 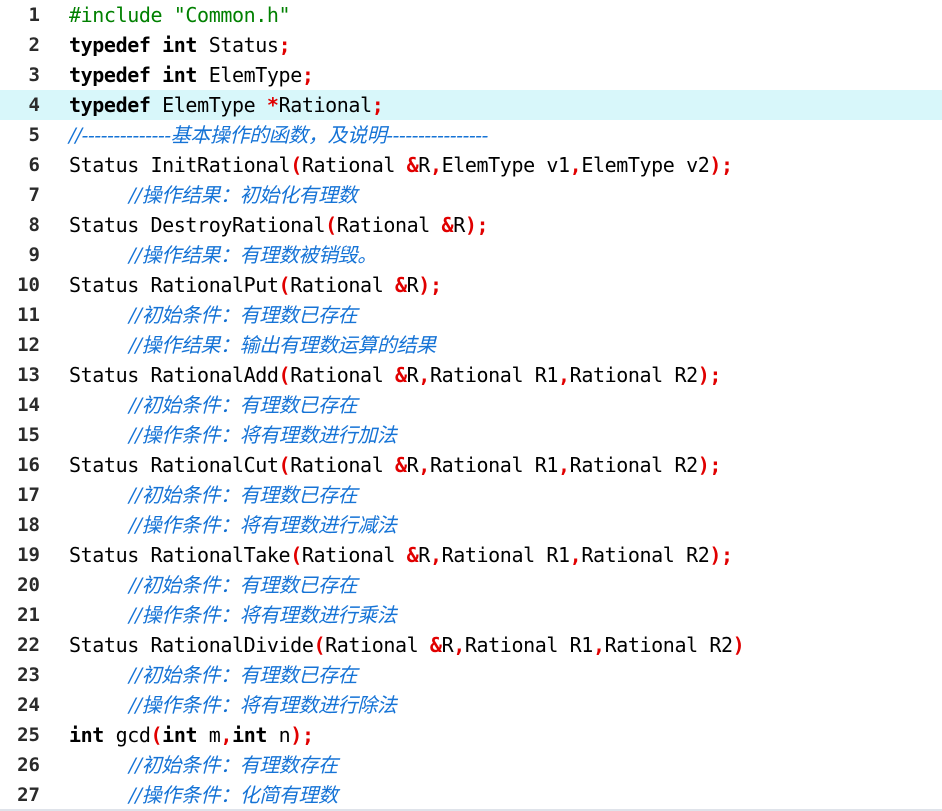 What do you see at coordinates (191, 735) in the screenshot?
I see `code-text: int gcd(int m,int n);` at bounding box center [191, 735].